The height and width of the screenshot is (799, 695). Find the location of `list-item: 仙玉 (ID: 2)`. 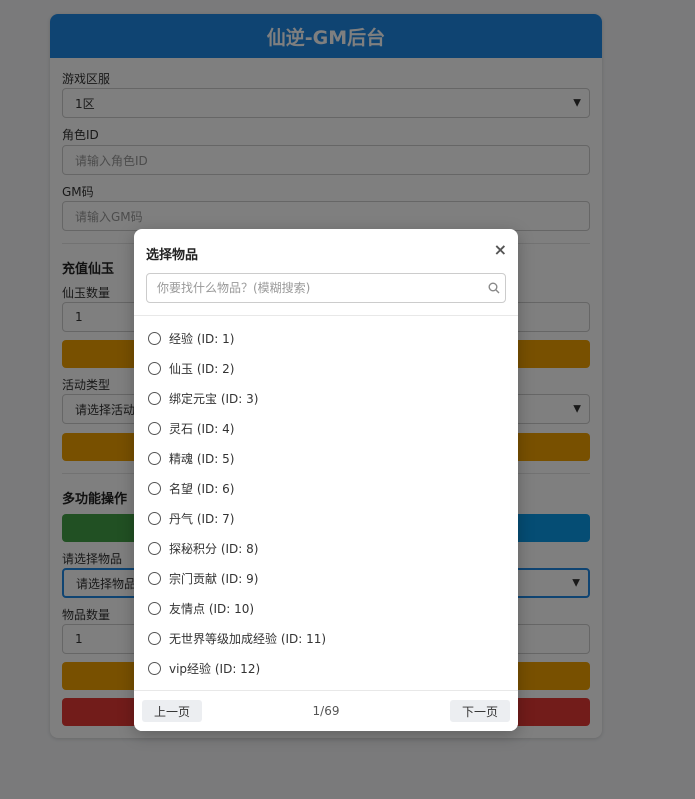

list-item: 仙玉 (ID: 2) is located at coordinates (326, 368).